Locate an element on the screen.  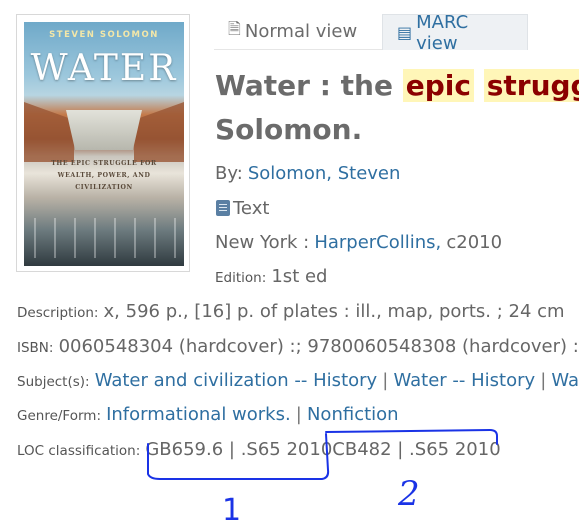
handwritten-annotations: 1 2 is located at coordinates (322, 474).